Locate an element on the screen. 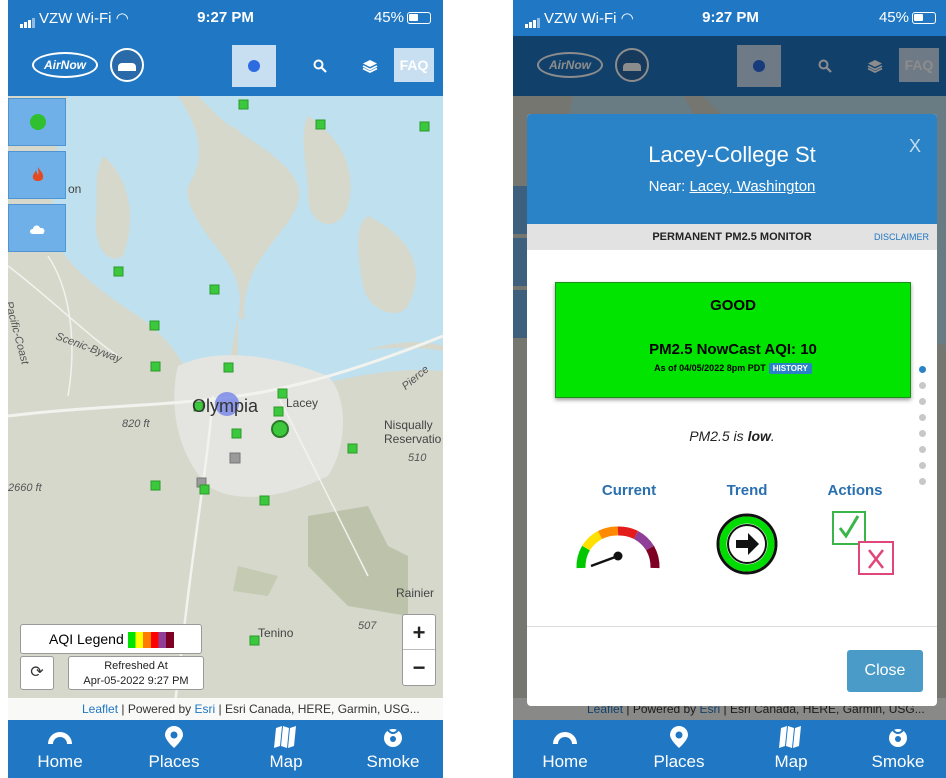 This screenshot has height=778, width=946. place-label-tenino: Tenino is located at coordinates (276, 633).